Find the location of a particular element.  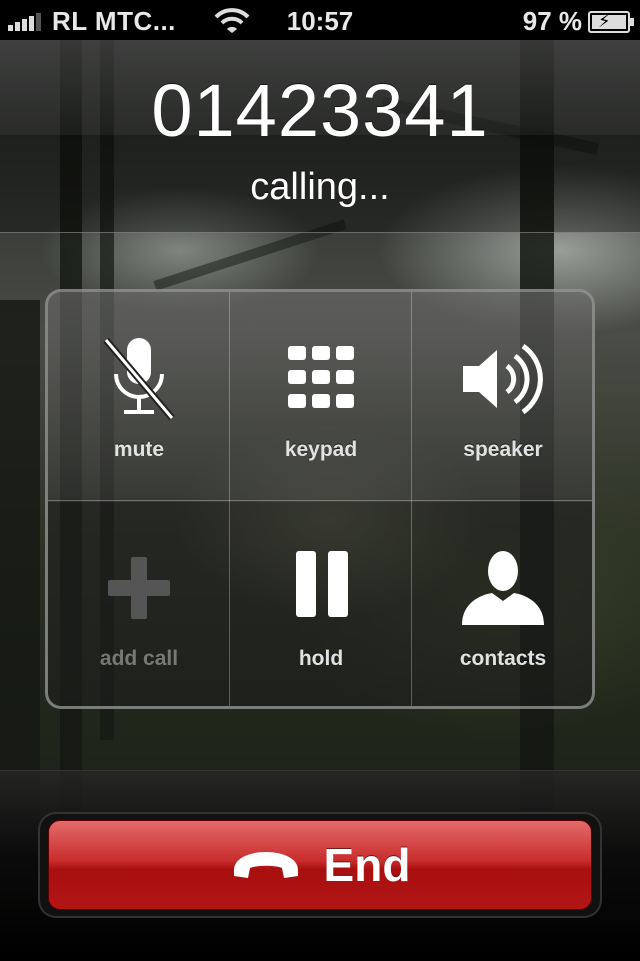

speaker-icon is located at coordinates (503, 379).